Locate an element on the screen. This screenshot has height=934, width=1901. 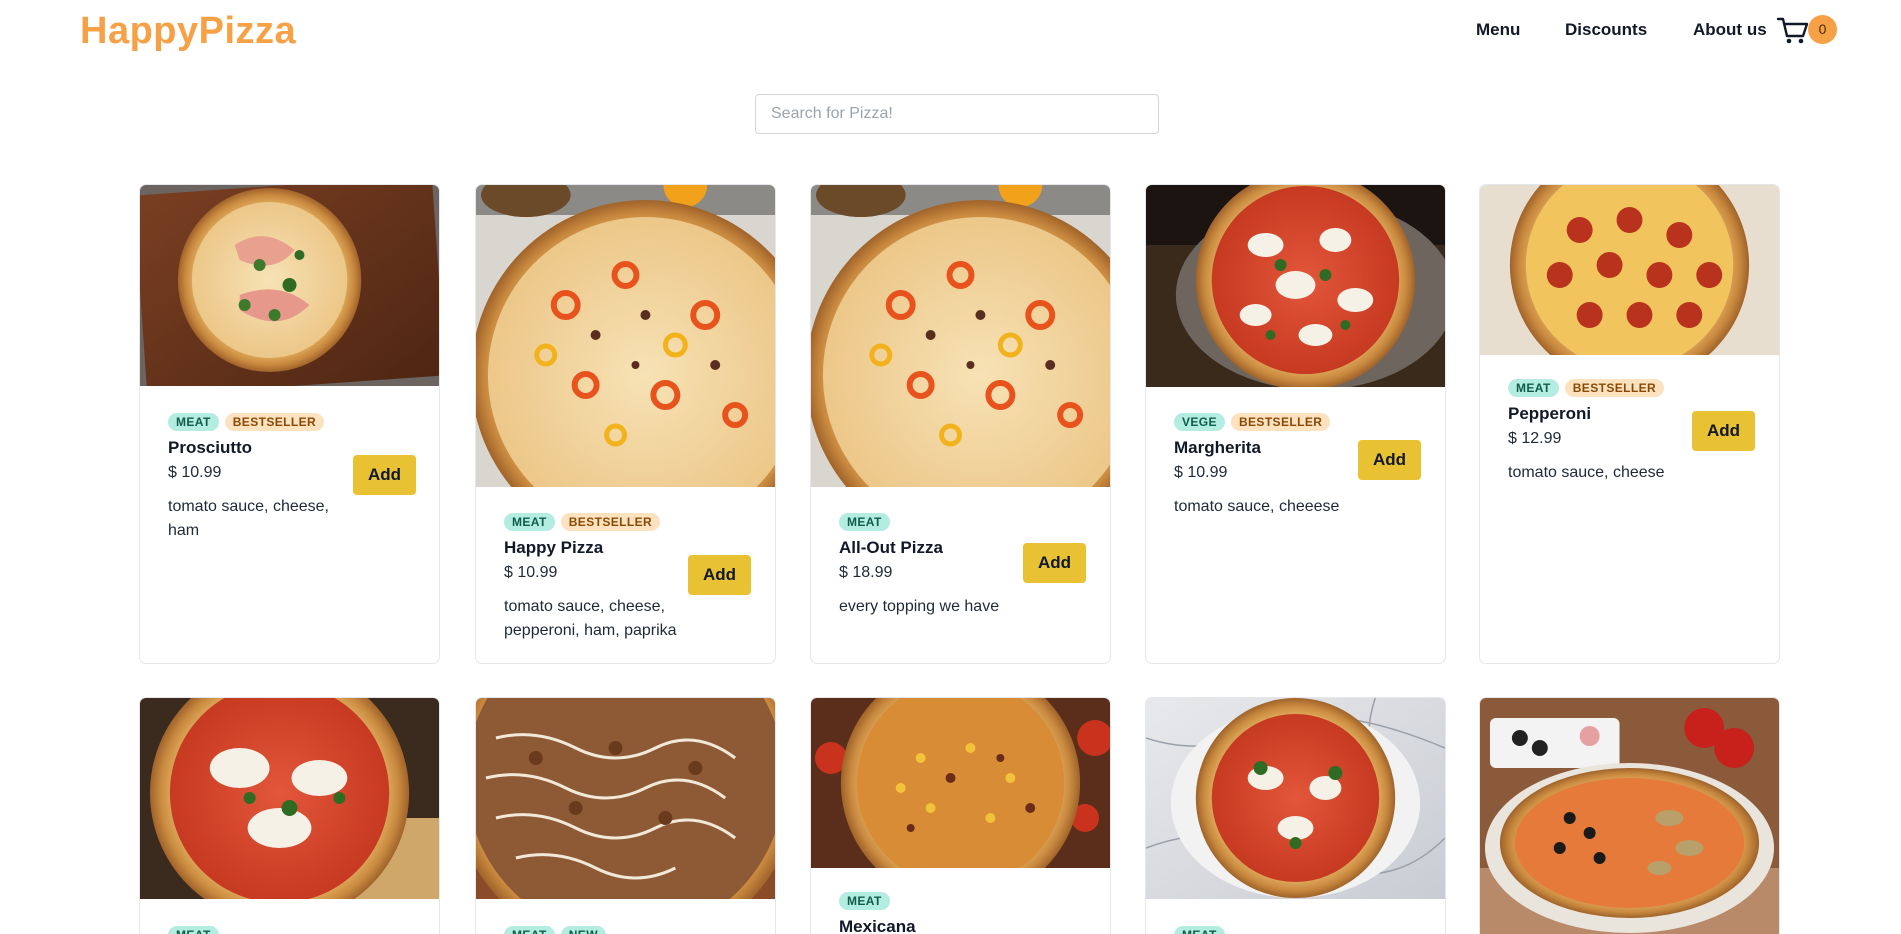
pizza-card-body: MEAT Mexicana is located at coordinates (929, 913).